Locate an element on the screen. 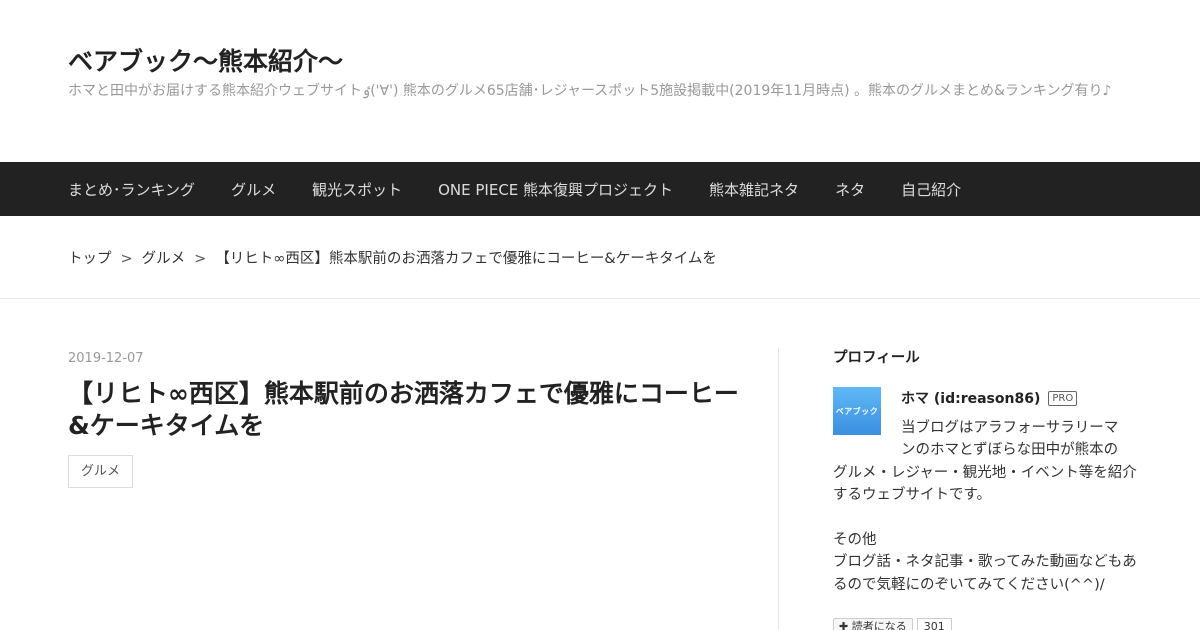  nav-item-sightseeing: 観光スポット is located at coordinates (357, 189).